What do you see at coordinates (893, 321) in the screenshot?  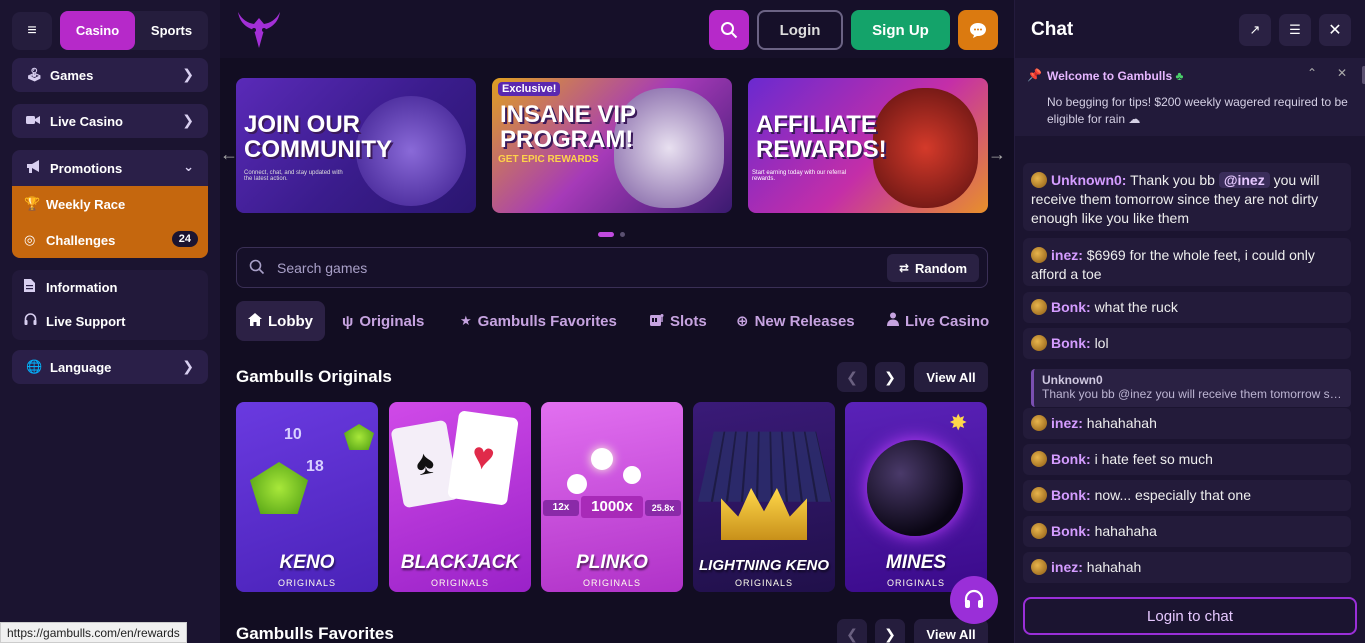 I see `dealer-icon` at bounding box center [893, 321].